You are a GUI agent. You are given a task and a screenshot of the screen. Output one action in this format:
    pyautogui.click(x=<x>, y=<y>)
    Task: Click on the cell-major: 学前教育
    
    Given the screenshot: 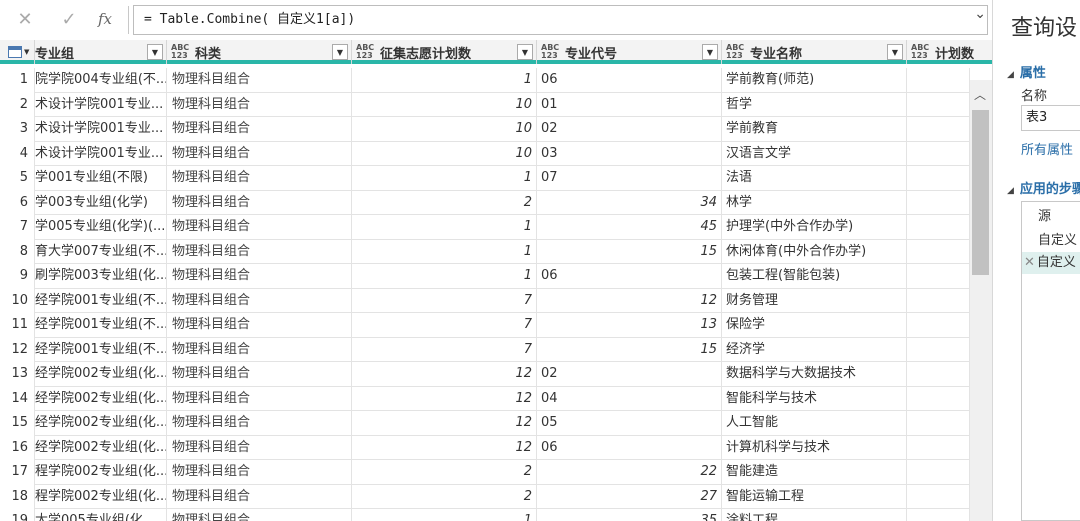 What is the action you would take?
    pyautogui.click(x=814, y=129)
    